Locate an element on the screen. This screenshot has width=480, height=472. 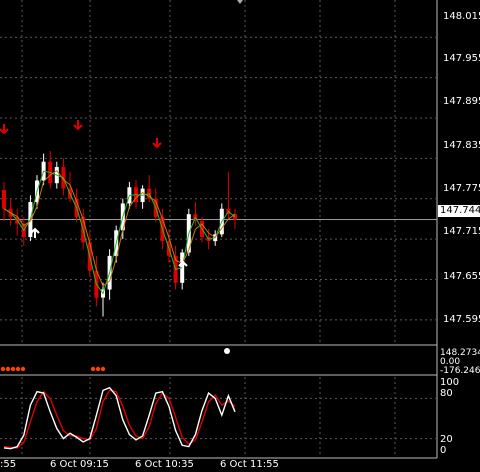
time-label: :55 is located at coordinates (8, 464).